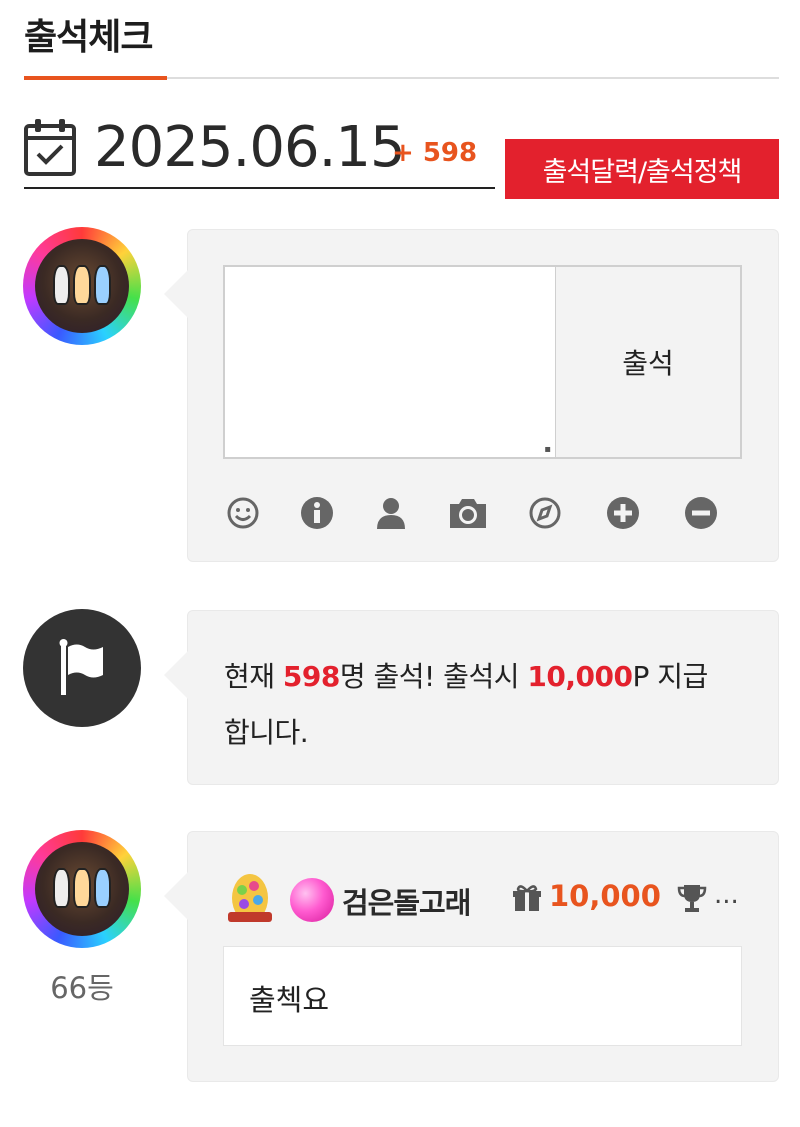 The width and height of the screenshot is (800, 1127). Describe the element at coordinates (642, 169) in the screenshot. I see `calendar-policy-button: 출석달력/출석정책` at that location.